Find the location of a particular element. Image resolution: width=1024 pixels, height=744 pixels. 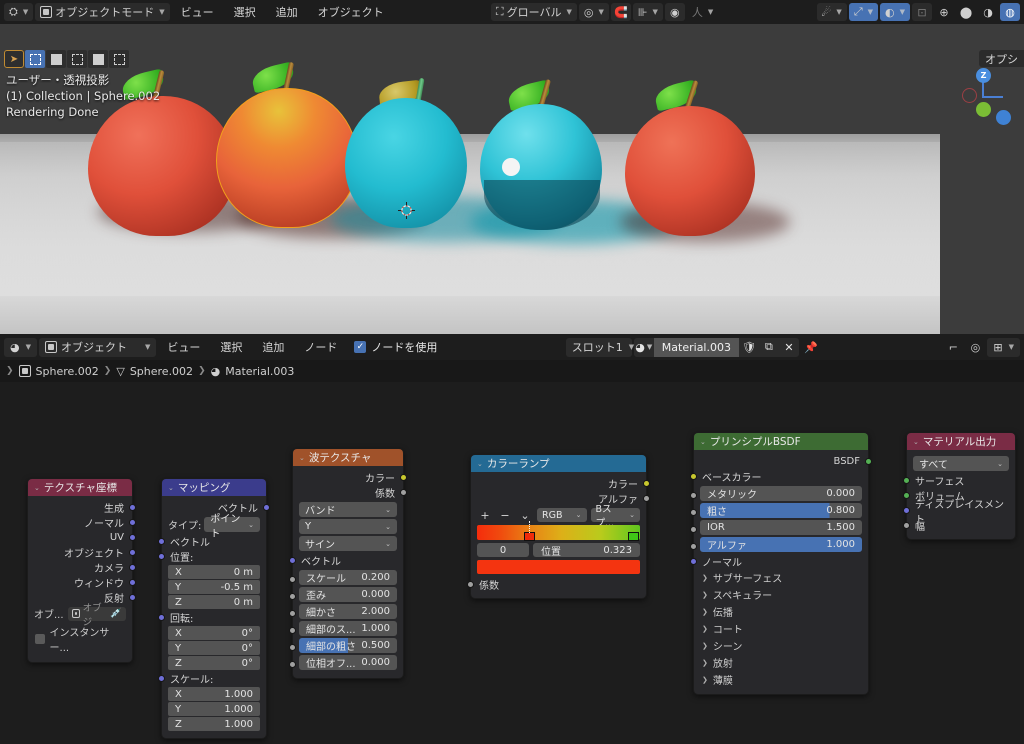

socket-row-normal-bsdf: ノーマル is located at coordinates (779, 561).